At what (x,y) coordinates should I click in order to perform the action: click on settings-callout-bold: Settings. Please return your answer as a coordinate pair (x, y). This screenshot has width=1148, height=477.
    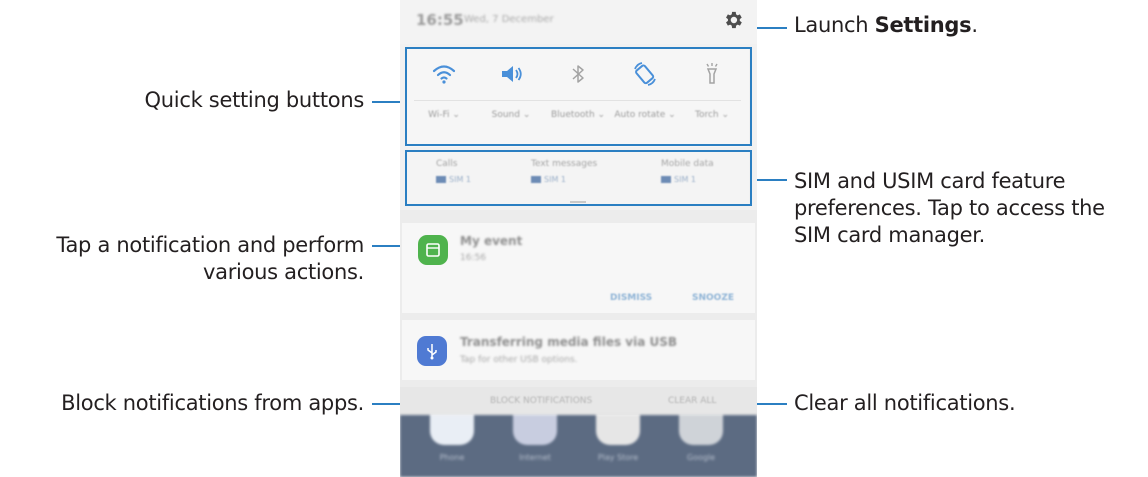
    Looking at the image, I should click on (923, 25).